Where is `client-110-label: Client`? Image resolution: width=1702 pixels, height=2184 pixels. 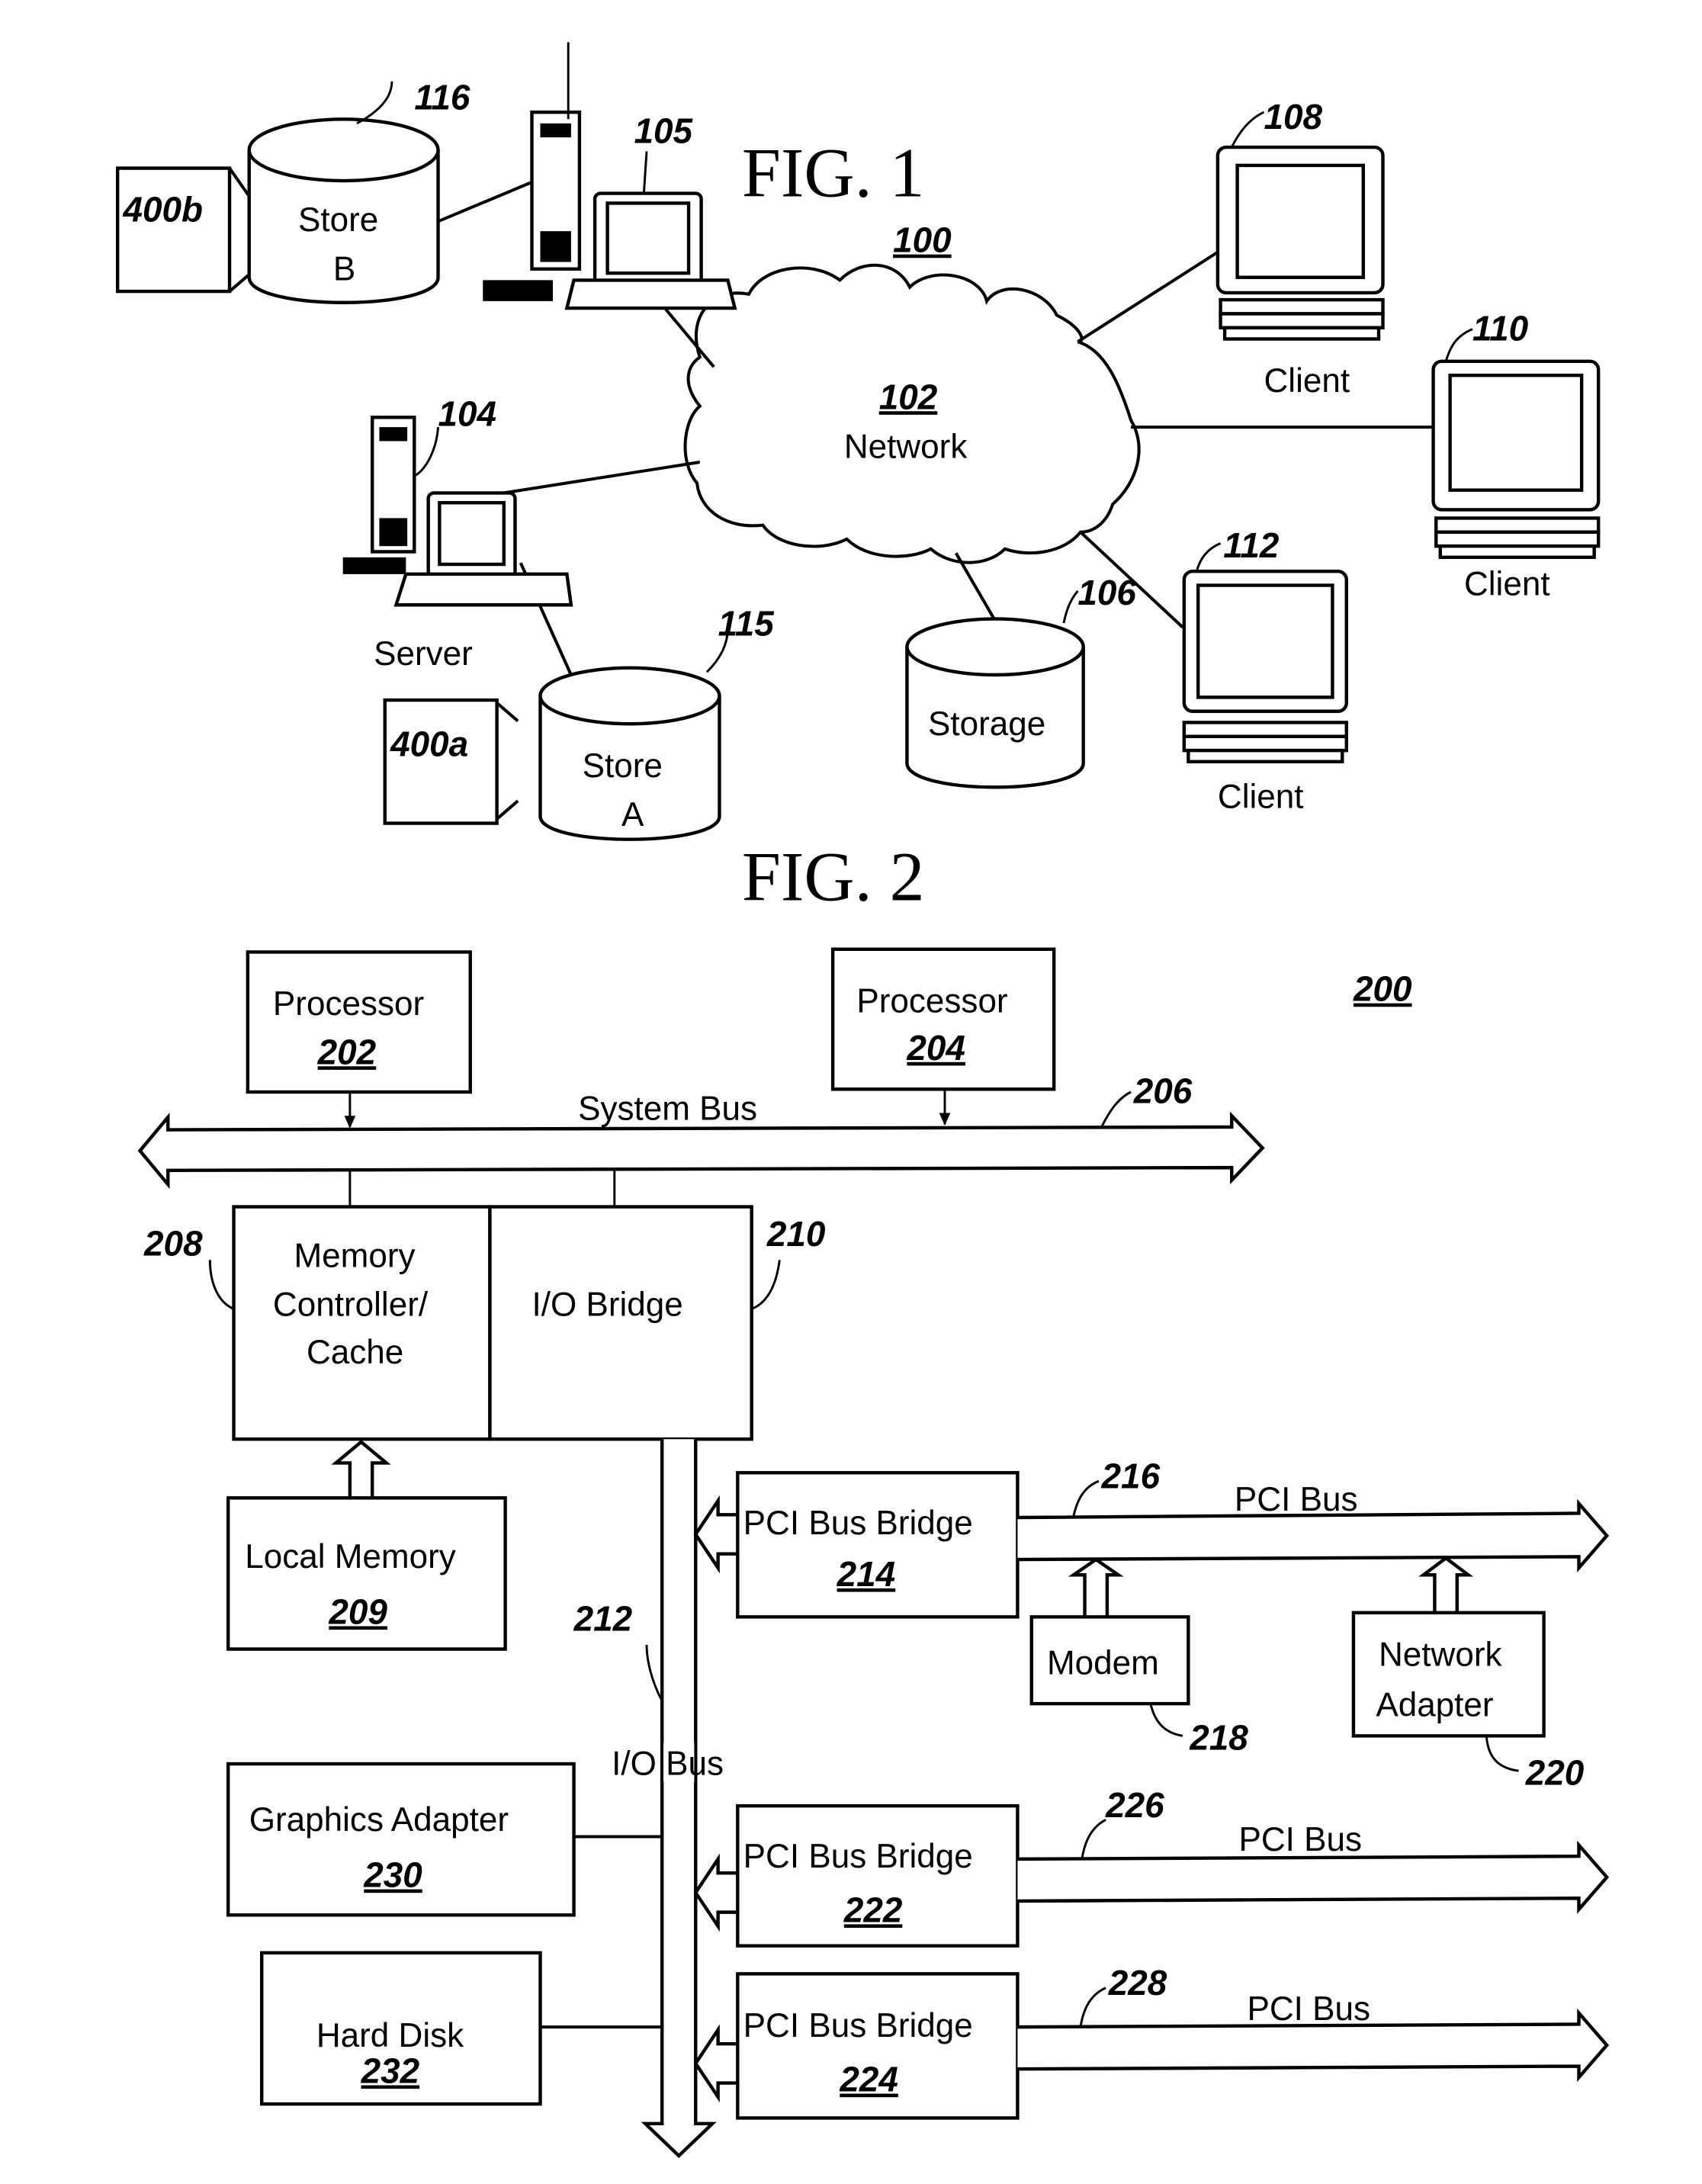 client-110-label: Client is located at coordinates (1507, 583).